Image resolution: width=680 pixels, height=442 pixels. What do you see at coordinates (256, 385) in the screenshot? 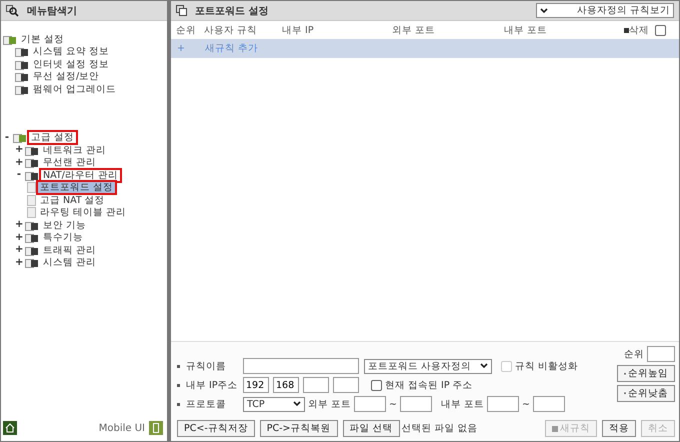
I see `ip-octet-input: 192` at bounding box center [256, 385].